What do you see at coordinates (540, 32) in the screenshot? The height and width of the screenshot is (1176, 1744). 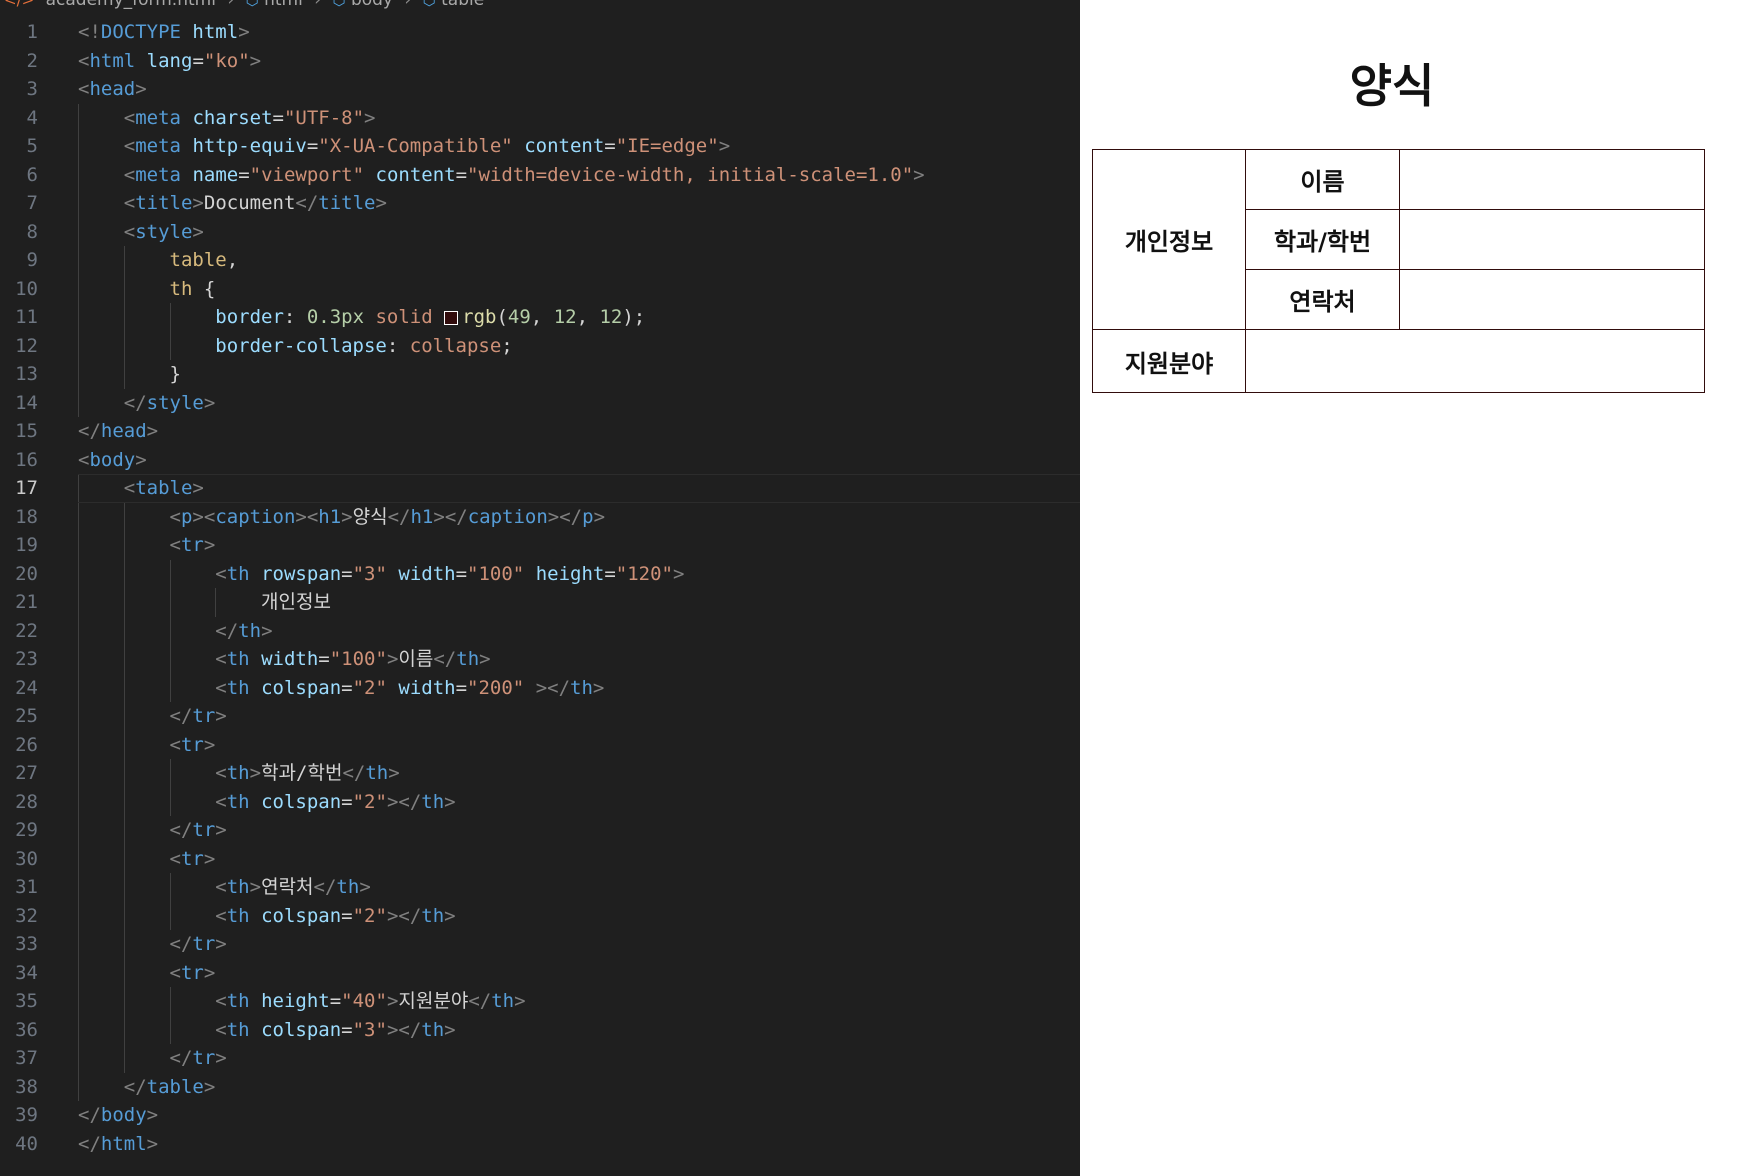 I see `code-line: 1 <!DOCTYPE html>` at bounding box center [540, 32].